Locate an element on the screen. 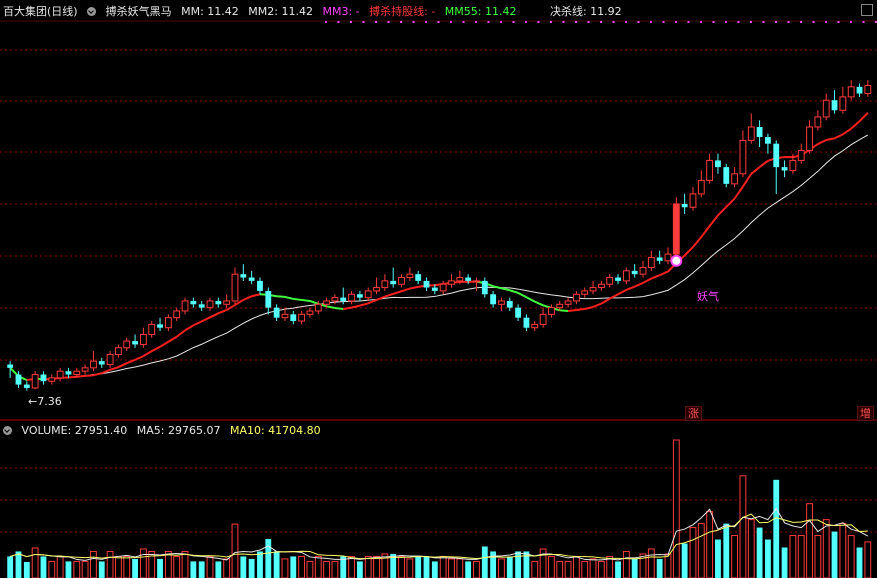  indicator-name: 搏杀妖气黑马 is located at coordinates (139, 12).